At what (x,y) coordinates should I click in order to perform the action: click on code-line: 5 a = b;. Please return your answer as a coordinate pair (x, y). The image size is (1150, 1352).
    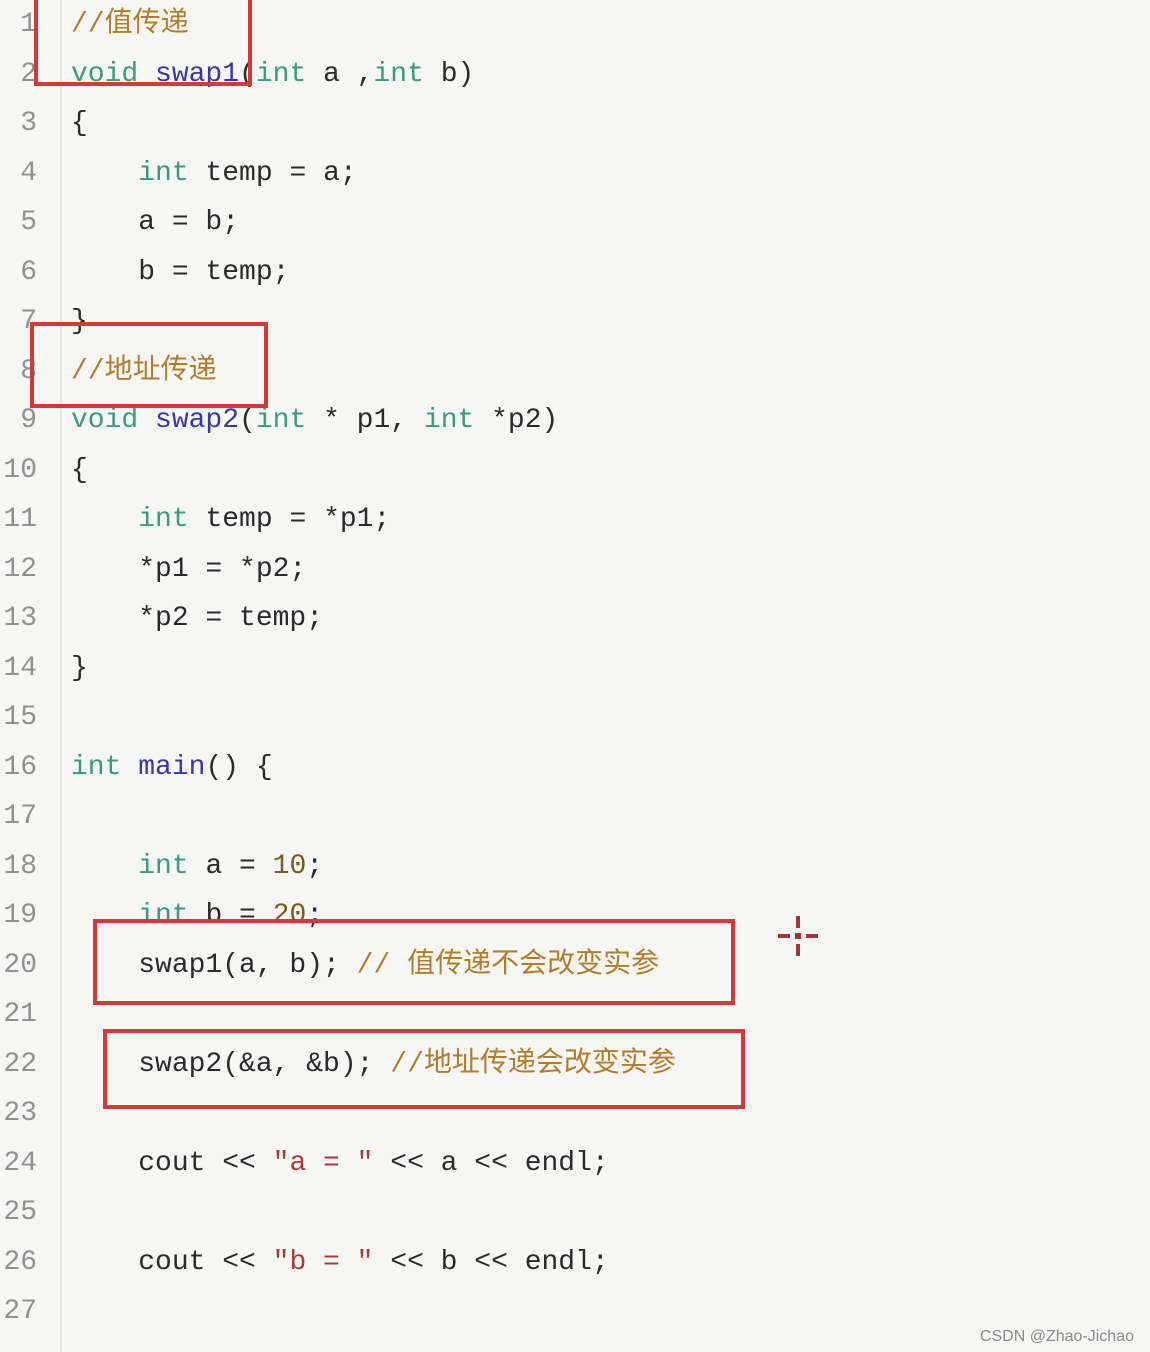
    Looking at the image, I should click on (575, 223).